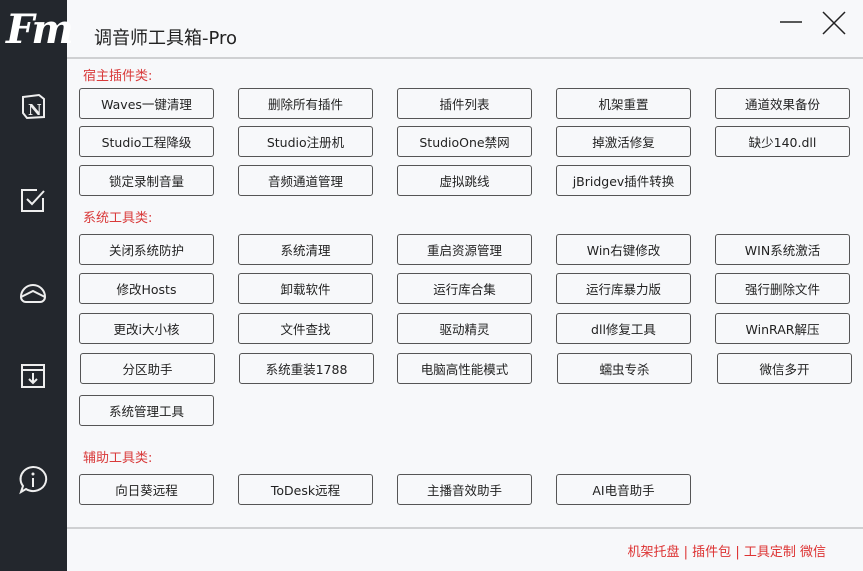  What do you see at coordinates (305, 180) in the screenshot?
I see `tool-button: 音频通道管理` at bounding box center [305, 180].